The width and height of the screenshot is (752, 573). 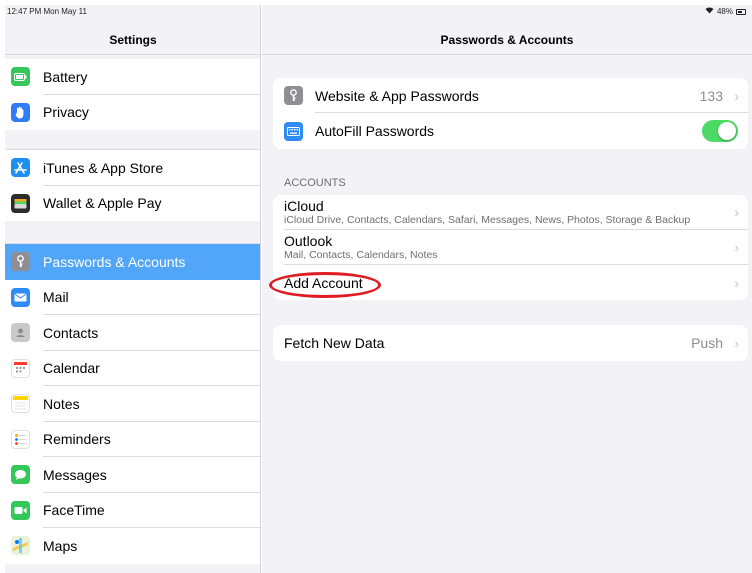 I want to click on autofill-toggle, so click(x=720, y=131).